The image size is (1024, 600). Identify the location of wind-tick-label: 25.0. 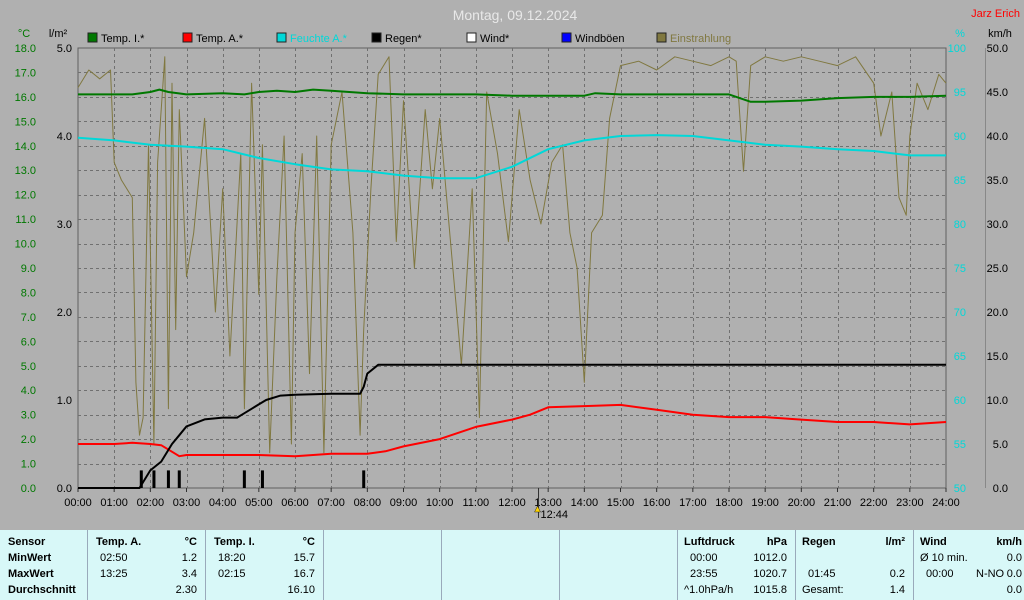
(997, 269).